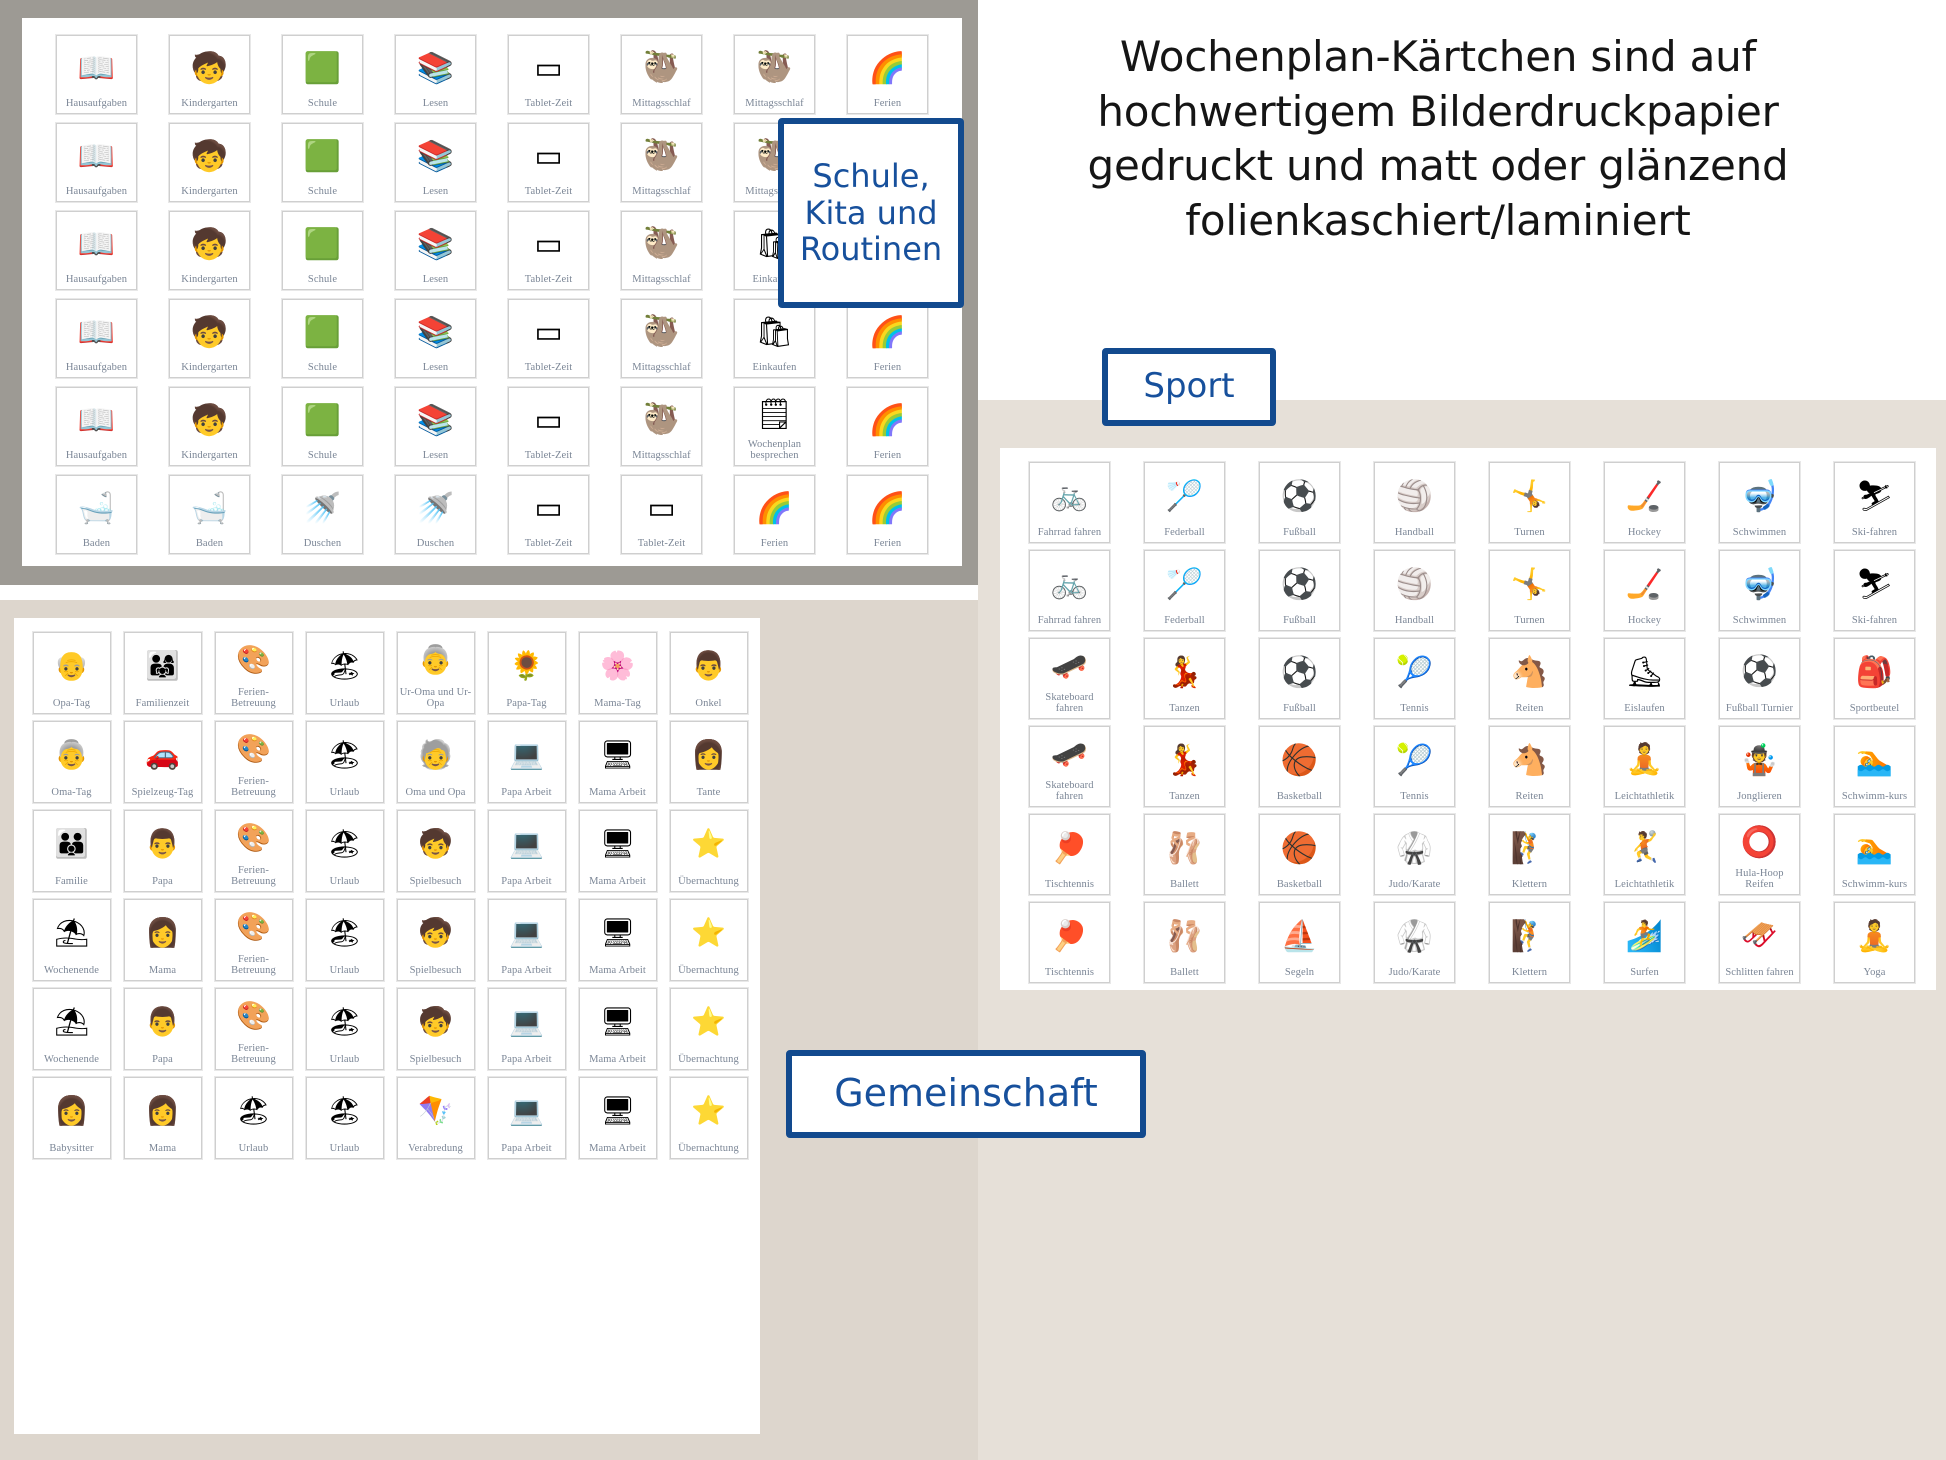  What do you see at coordinates (1874, 766) in the screenshot?
I see `sport-card: 🏊 Schwimm-kurs` at bounding box center [1874, 766].